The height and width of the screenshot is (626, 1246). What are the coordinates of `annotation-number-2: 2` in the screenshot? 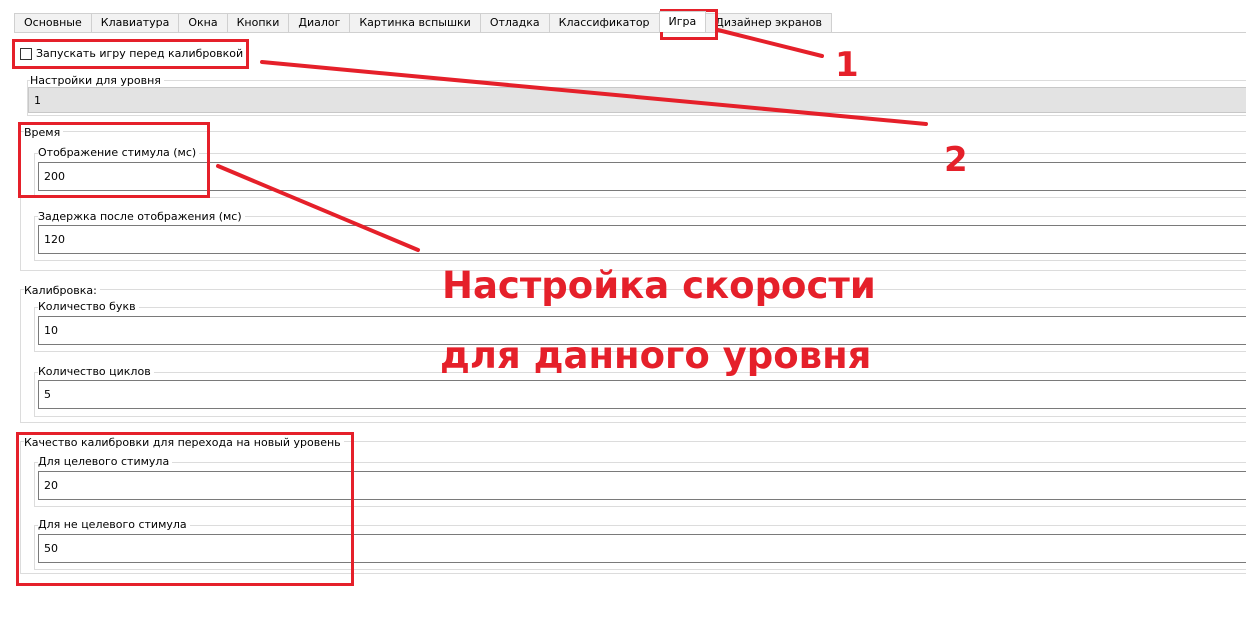 It's located at (956, 160).